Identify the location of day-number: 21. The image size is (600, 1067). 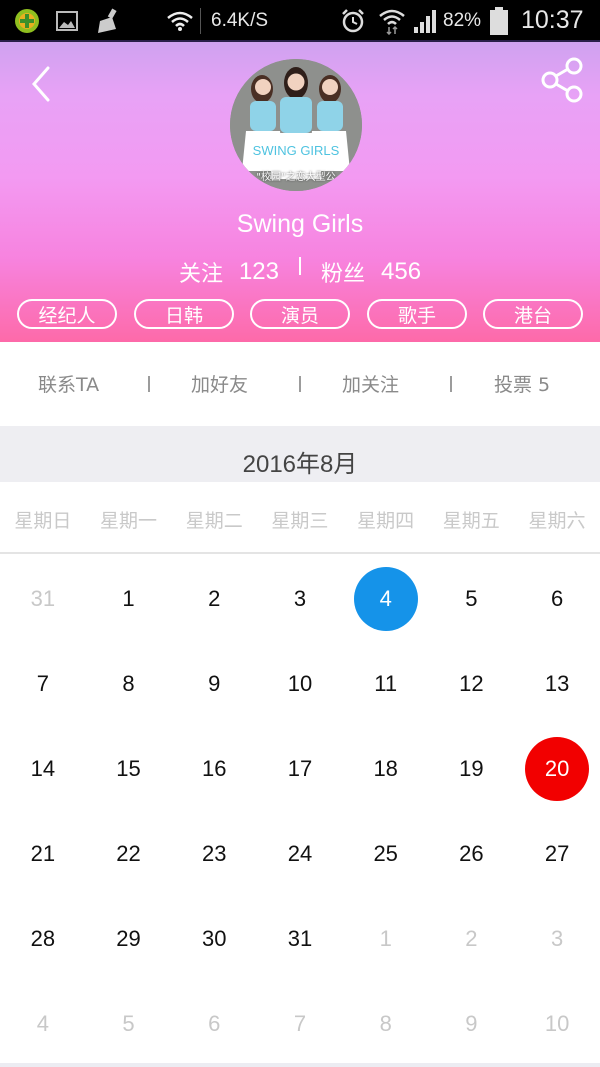
(43, 853).